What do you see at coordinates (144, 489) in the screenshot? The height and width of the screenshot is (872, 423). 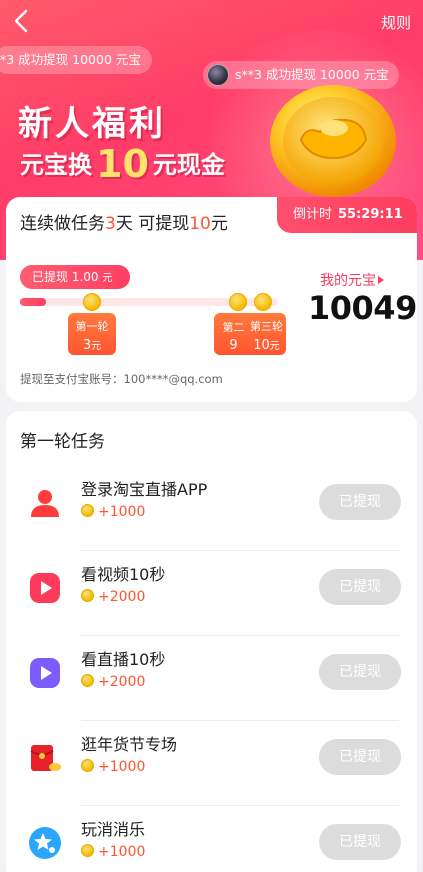 I see `task-name: 登录淘宝直播APP` at bounding box center [144, 489].